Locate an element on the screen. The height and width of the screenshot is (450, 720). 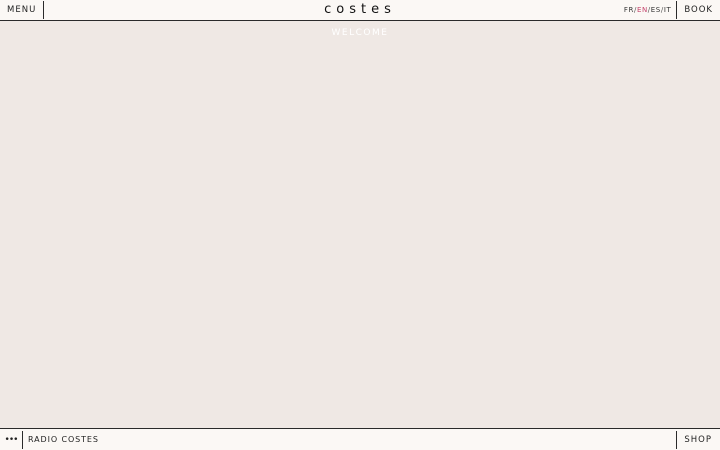
ellipsis-icon: ••• is located at coordinates (11, 439).